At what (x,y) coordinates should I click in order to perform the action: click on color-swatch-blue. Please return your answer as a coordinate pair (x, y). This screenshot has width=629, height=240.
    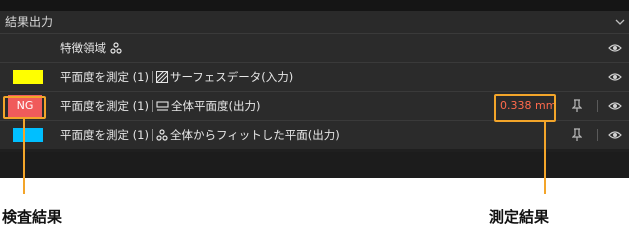
    Looking at the image, I should click on (28, 135).